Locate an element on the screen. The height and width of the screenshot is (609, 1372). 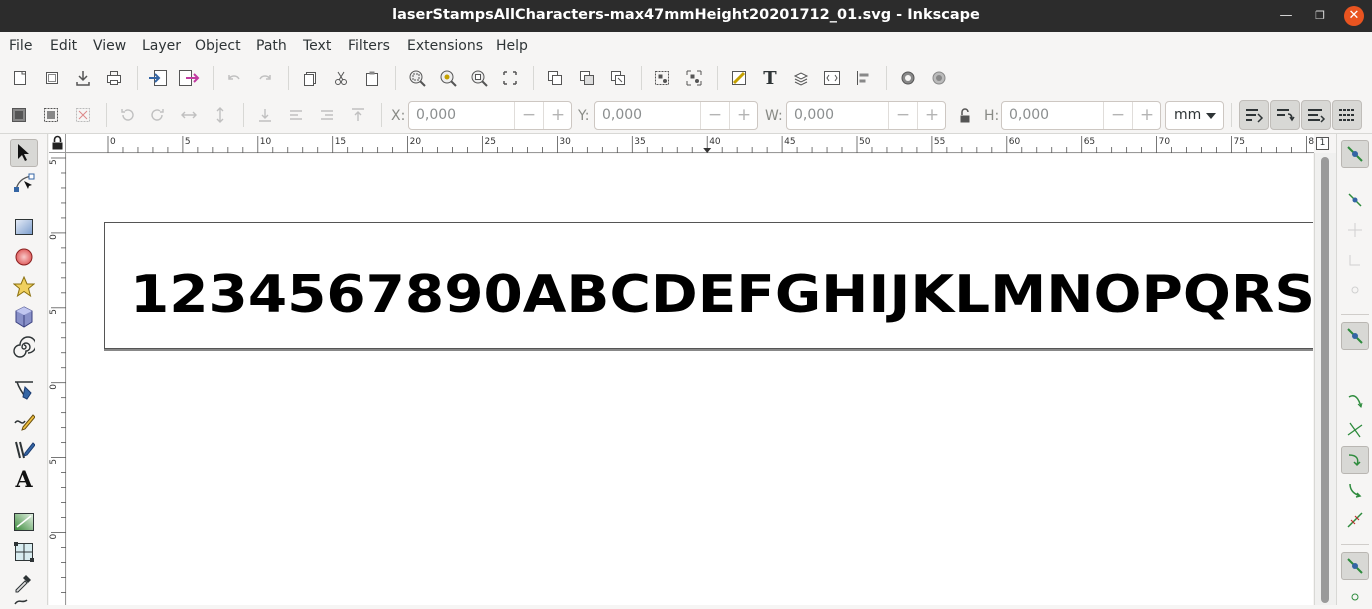
calligraphy-tool is located at coordinates (24, 450).